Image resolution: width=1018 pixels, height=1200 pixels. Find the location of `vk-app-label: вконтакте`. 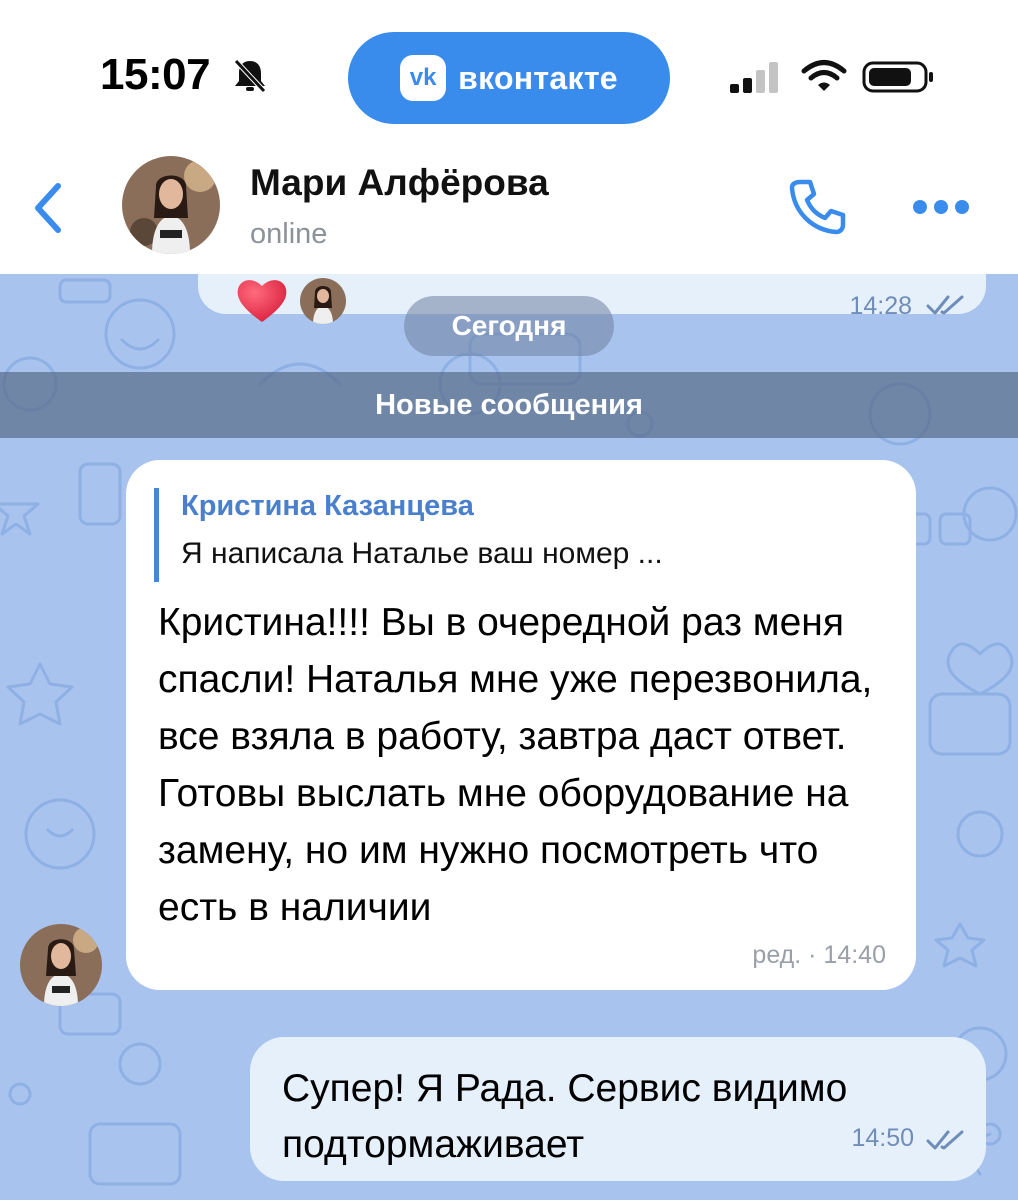

vk-app-label: вконтакте is located at coordinates (538, 77).